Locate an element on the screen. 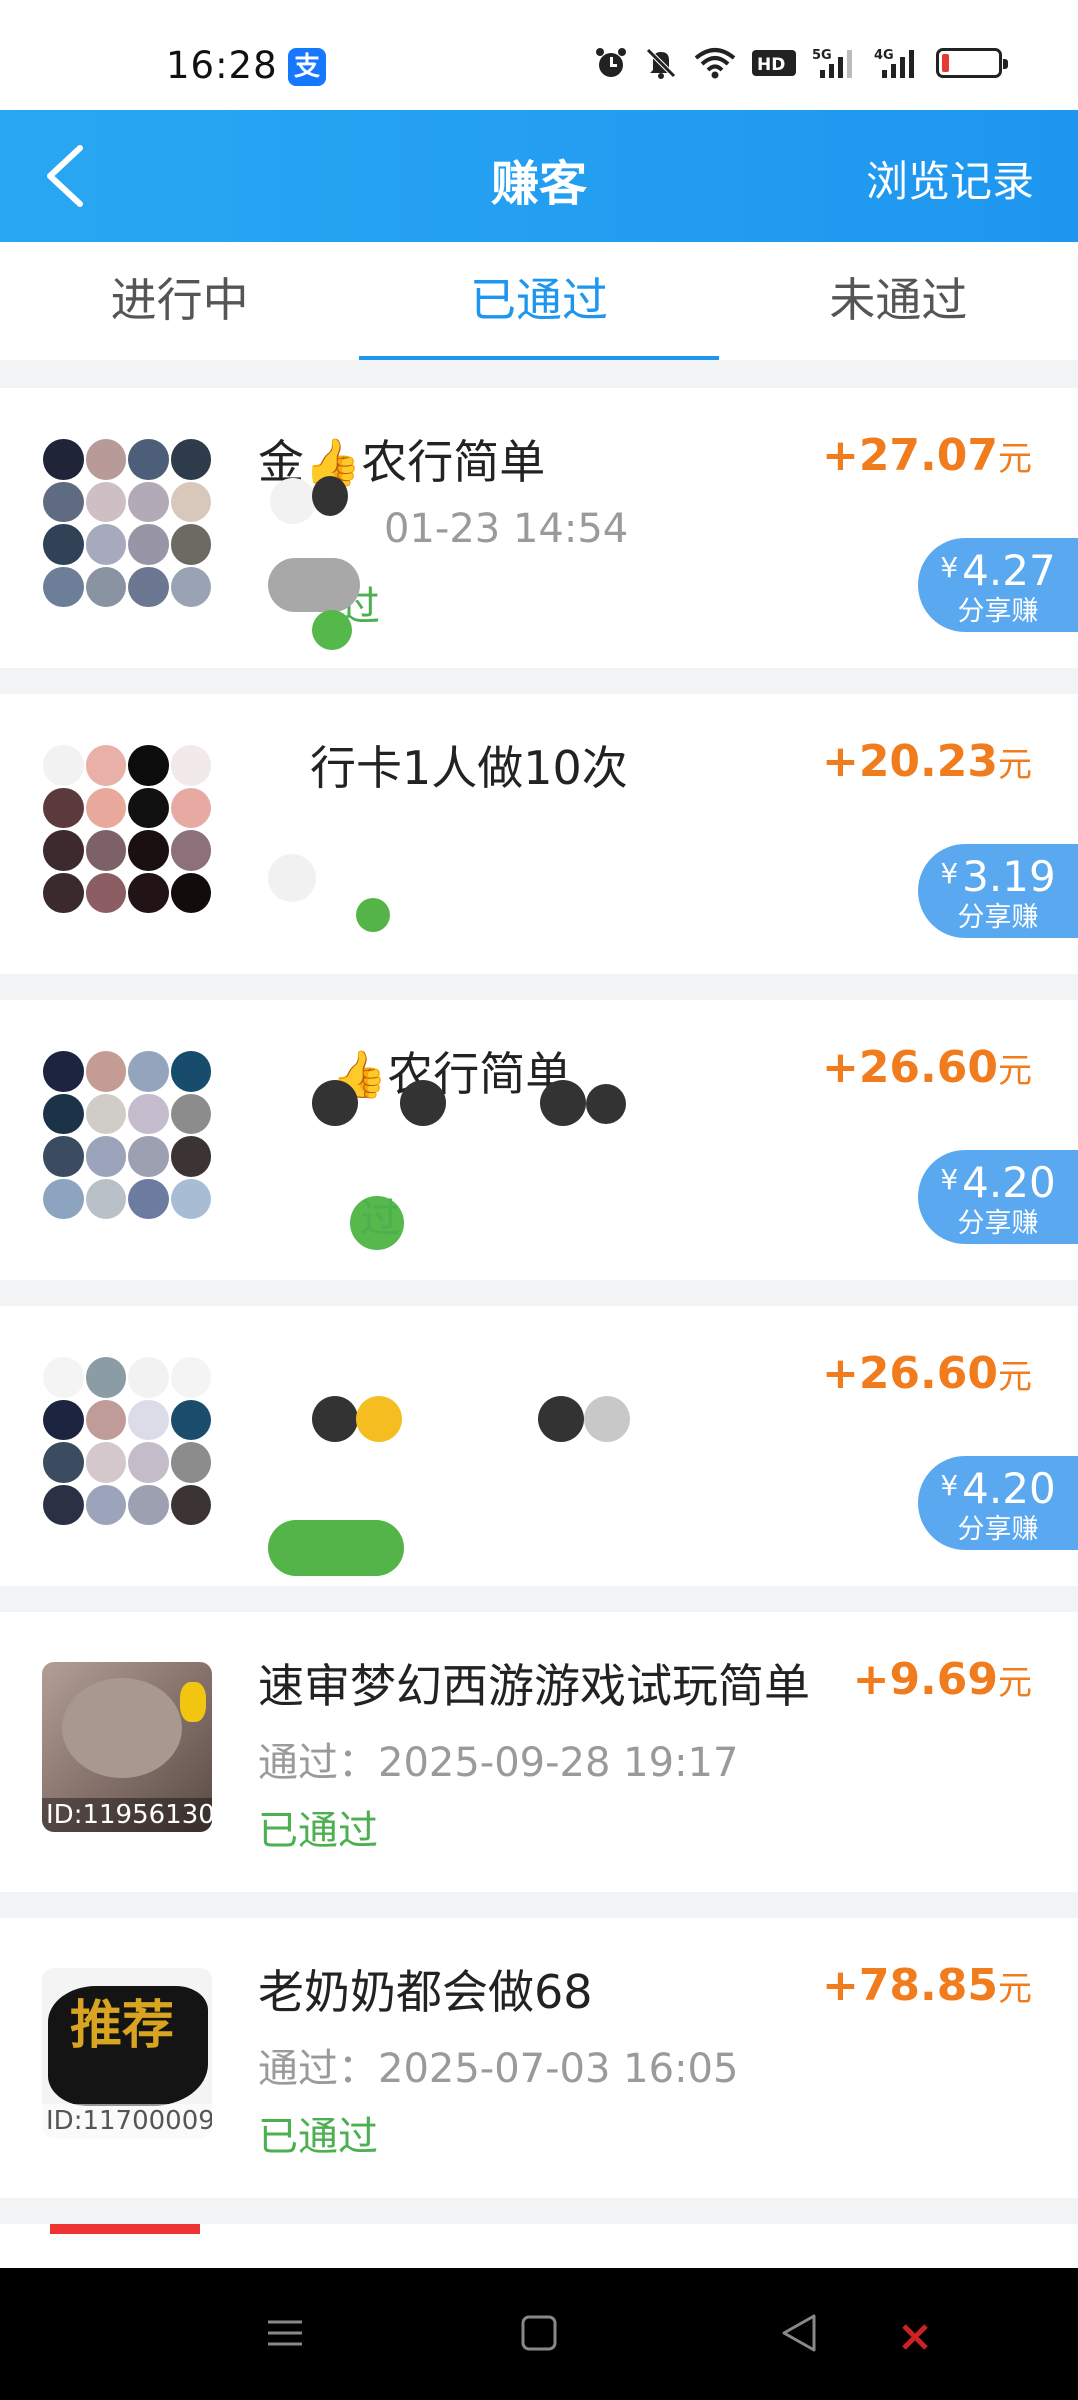 The width and height of the screenshot is (1078, 2400). task-card: +26.60元 ¥4.20 分享赚 is located at coordinates (539, 1446).